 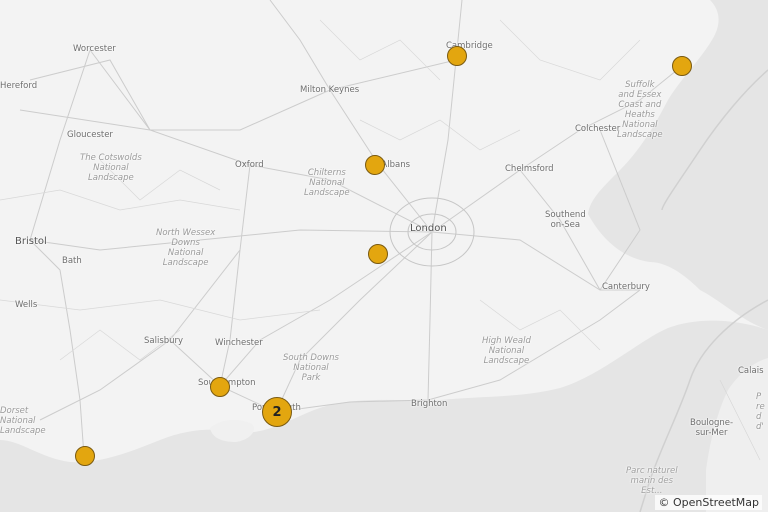 I want to click on map-marker-southampton, so click(x=220, y=387).